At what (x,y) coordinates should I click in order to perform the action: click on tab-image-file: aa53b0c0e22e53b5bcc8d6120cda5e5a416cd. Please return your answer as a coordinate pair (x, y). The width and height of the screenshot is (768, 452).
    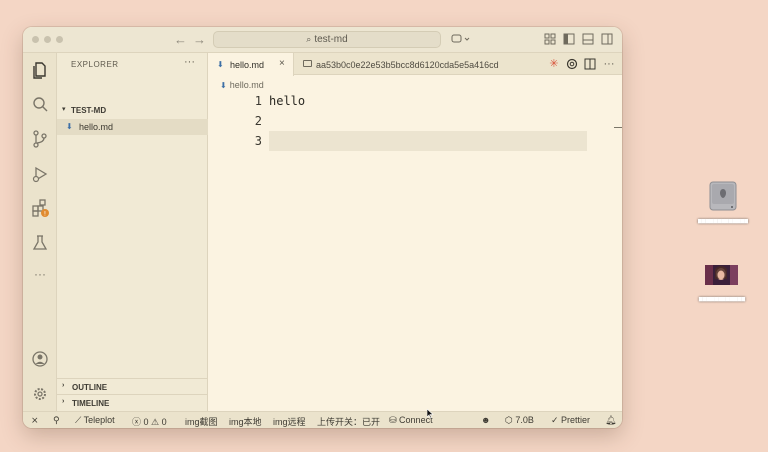
    Looking at the image, I should click on (407, 64).